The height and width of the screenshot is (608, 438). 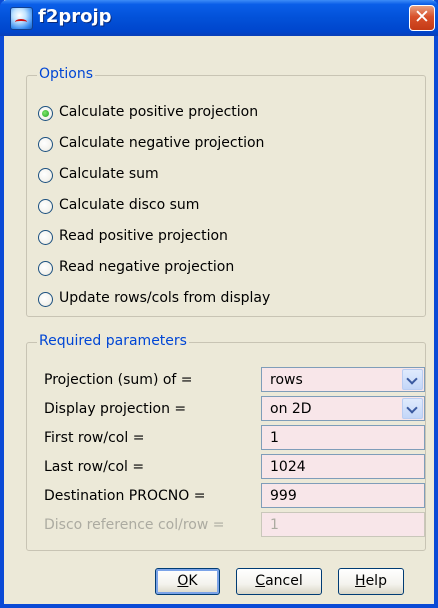 I want to click on display-projection-select: on 2D, so click(x=343, y=408).